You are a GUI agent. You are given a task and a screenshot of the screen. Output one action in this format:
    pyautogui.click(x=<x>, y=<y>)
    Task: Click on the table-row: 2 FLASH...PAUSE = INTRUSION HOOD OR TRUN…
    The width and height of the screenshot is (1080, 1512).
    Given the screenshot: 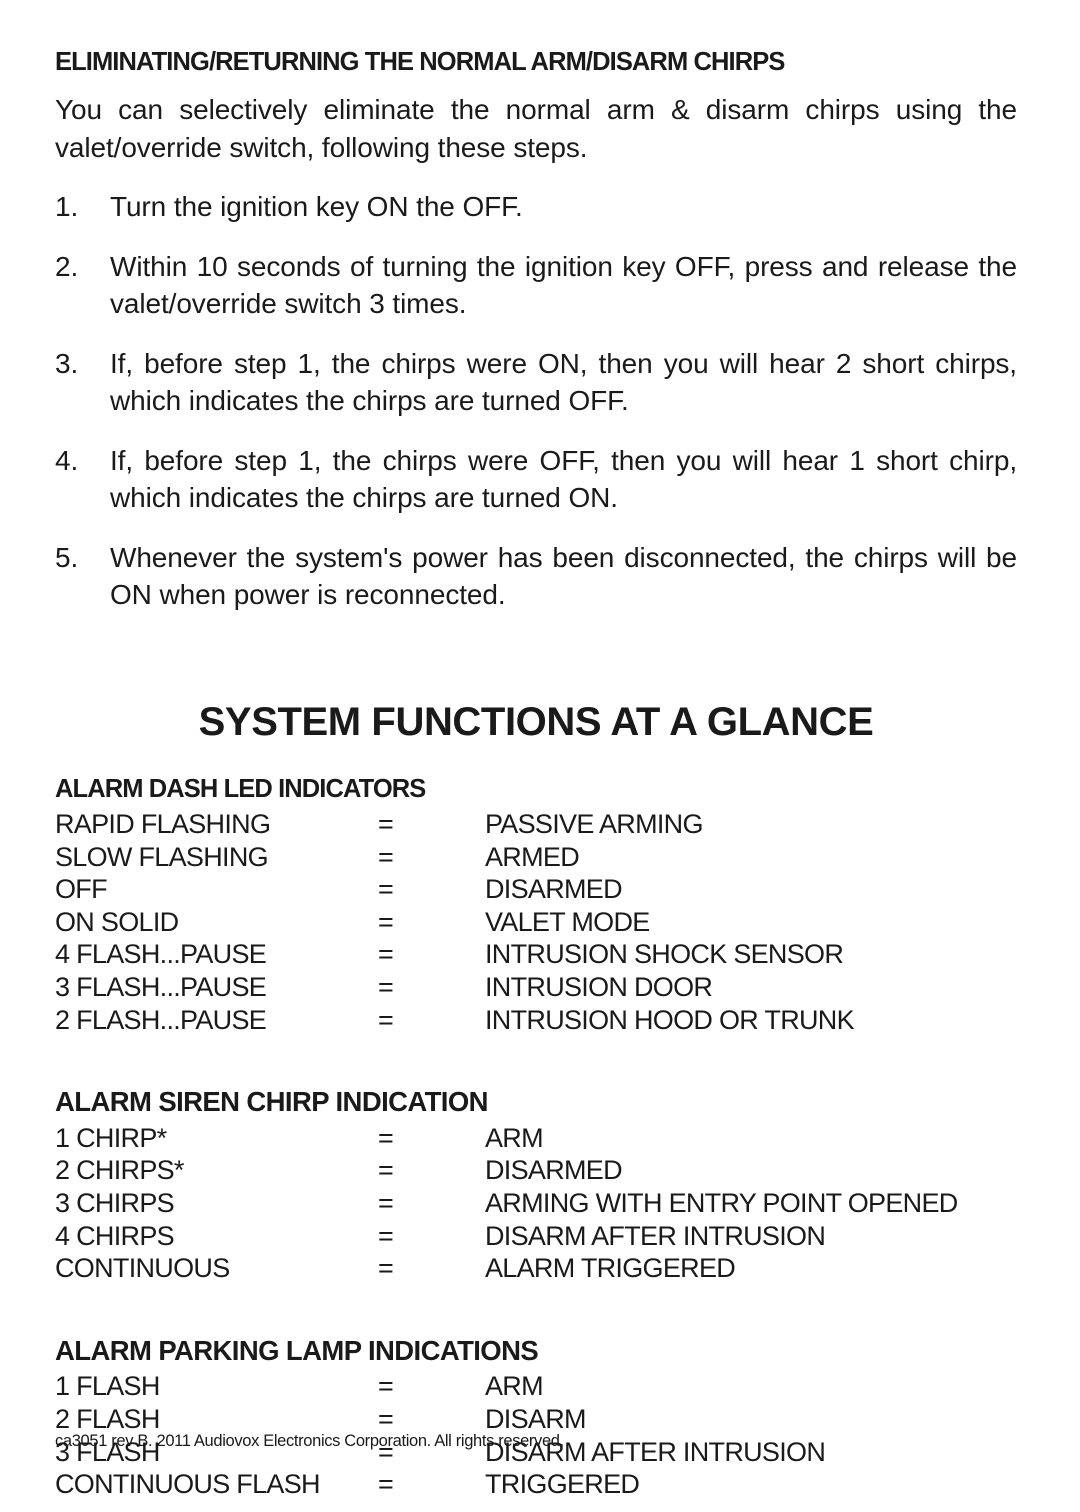 What is the action you would take?
    pyautogui.click(x=536, y=1020)
    